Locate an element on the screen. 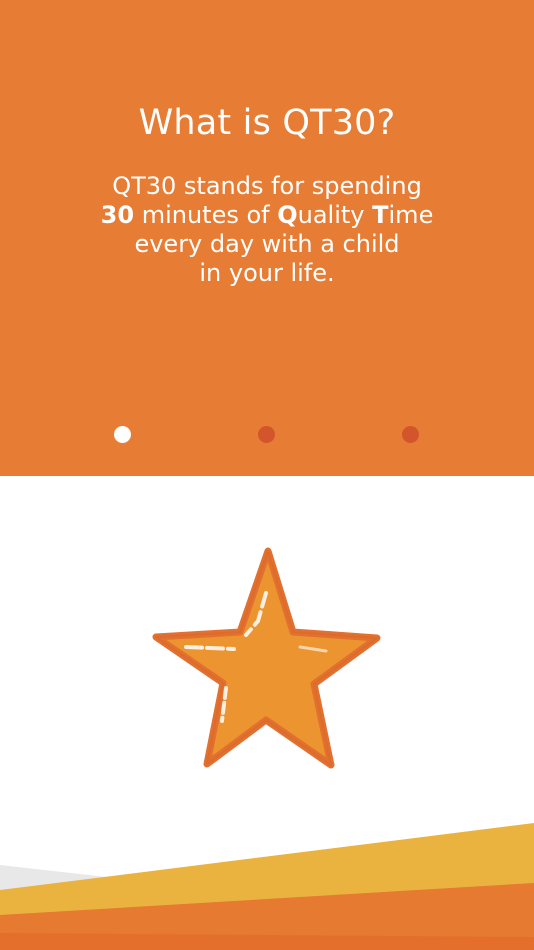 This screenshot has width=534, height=950. text-ime: ime is located at coordinates (411, 215).